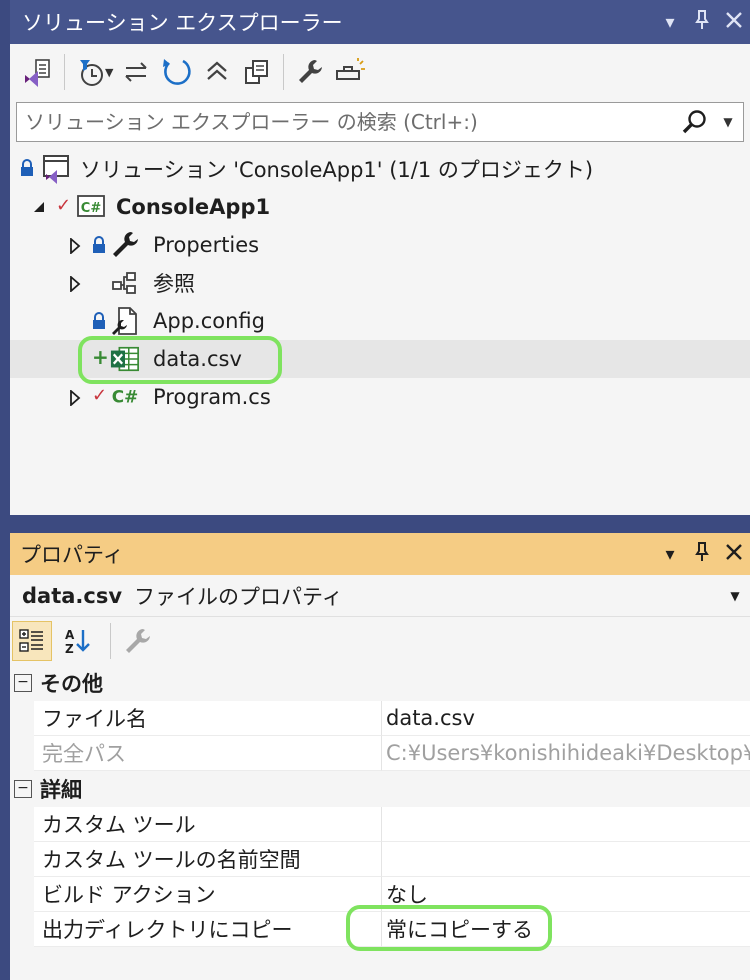  What do you see at coordinates (380, 397) in the screenshot?
I see `tree-item-program-cs: ✓ C# Program.cs` at bounding box center [380, 397].